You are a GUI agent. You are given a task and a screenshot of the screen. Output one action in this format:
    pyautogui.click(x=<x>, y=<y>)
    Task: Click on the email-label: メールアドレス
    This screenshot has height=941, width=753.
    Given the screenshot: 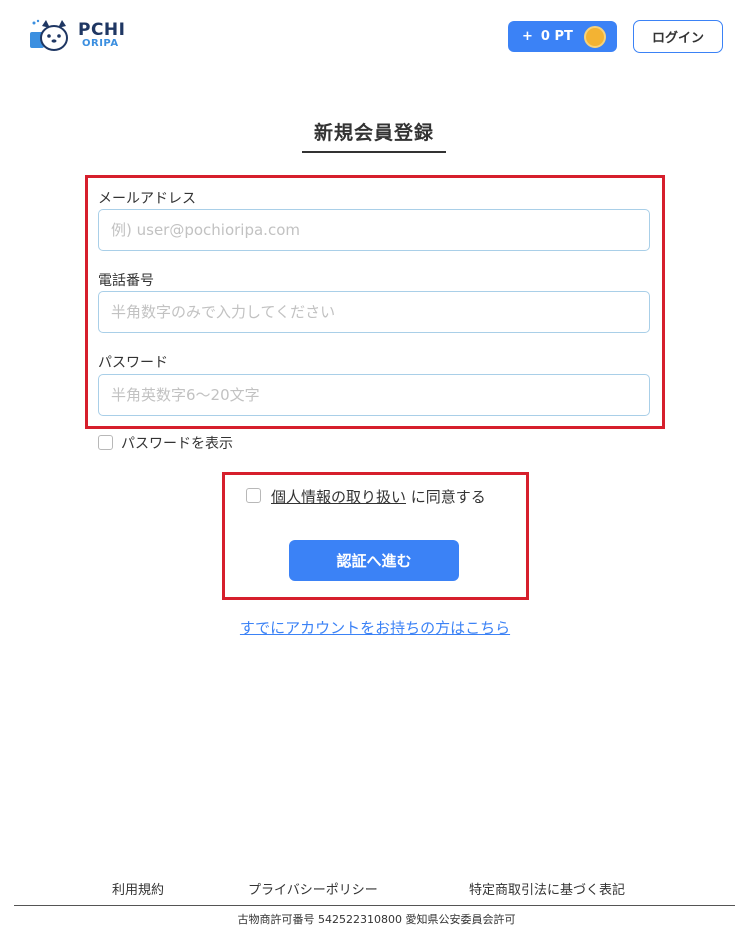 What is the action you would take?
    pyautogui.click(x=147, y=199)
    